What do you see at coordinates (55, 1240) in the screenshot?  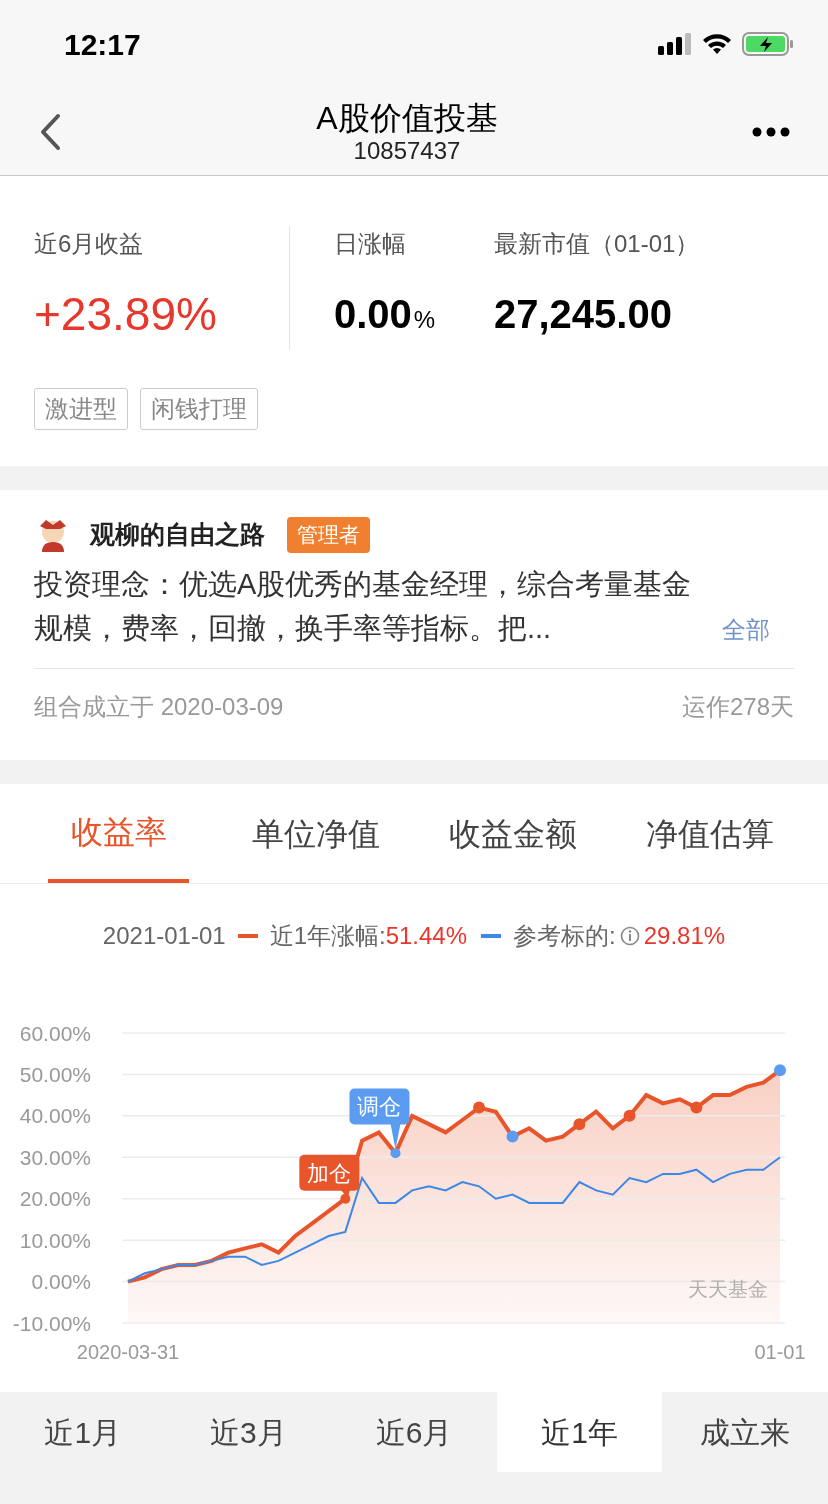 I see `y-axis-label: 10.00%` at bounding box center [55, 1240].